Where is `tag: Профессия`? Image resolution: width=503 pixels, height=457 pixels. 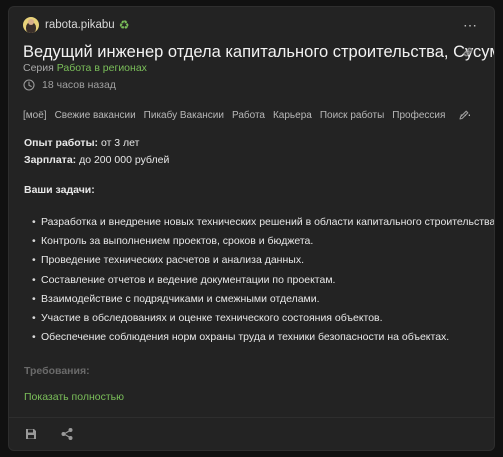 tag: Профессия is located at coordinates (418, 115).